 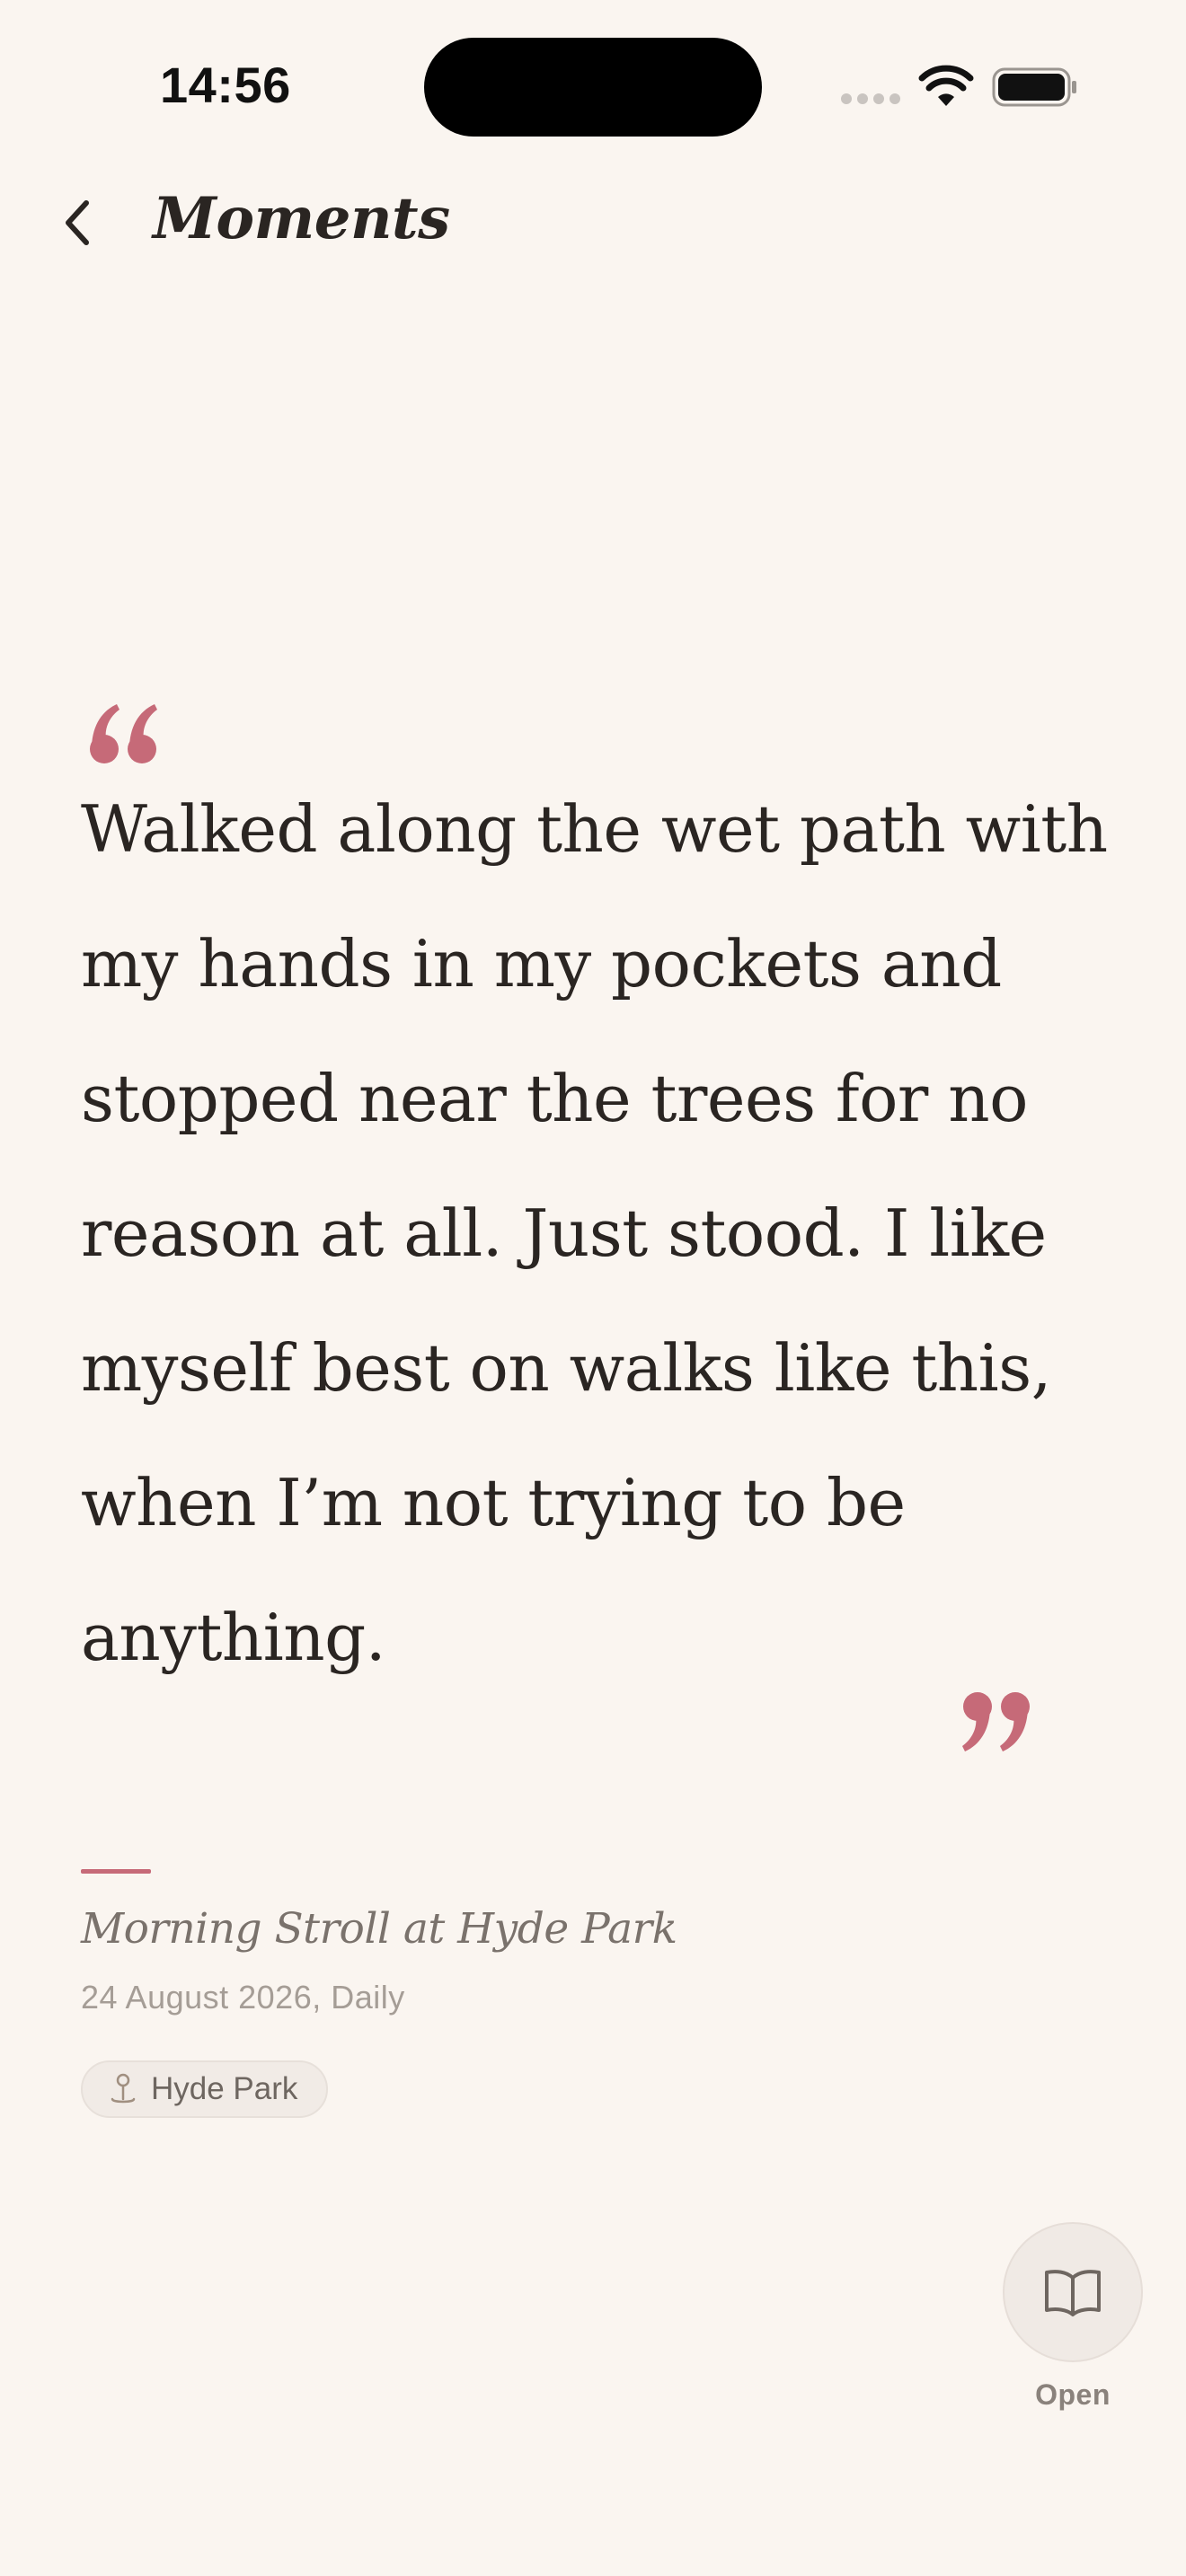 What do you see at coordinates (996, 1721) in the screenshot?
I see `close-quote-icon` at bounding box center [996, 1721].